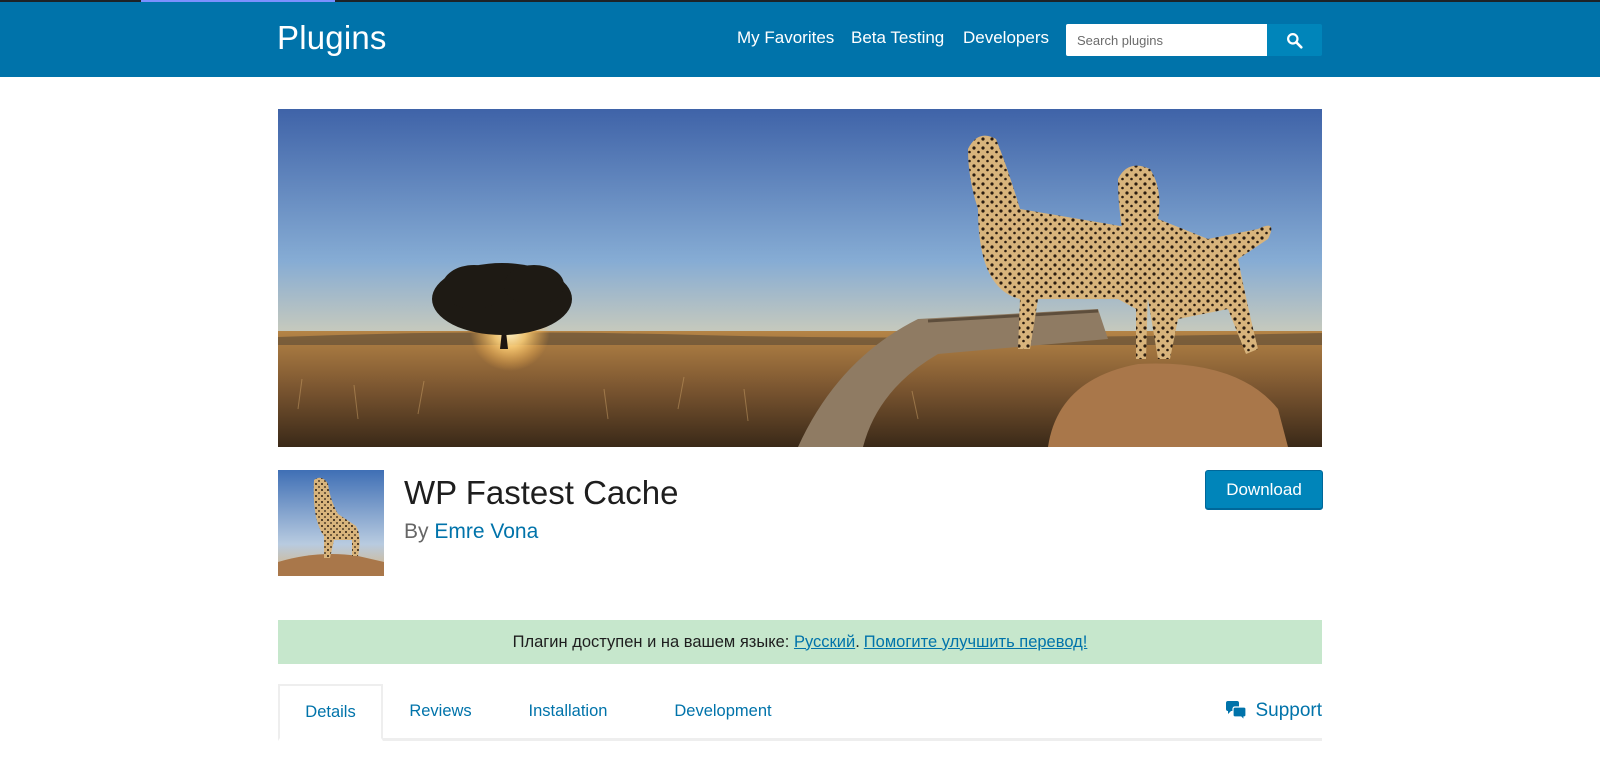 The image size is (1600, 777). I want to click on byline-prefix: By, so click(416, 531).